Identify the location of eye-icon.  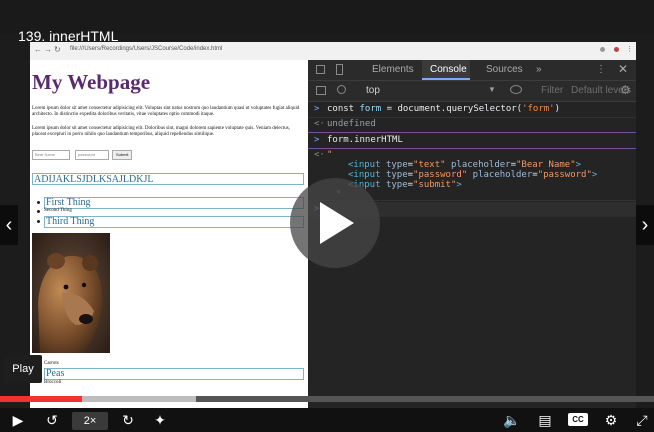
(516, 89).